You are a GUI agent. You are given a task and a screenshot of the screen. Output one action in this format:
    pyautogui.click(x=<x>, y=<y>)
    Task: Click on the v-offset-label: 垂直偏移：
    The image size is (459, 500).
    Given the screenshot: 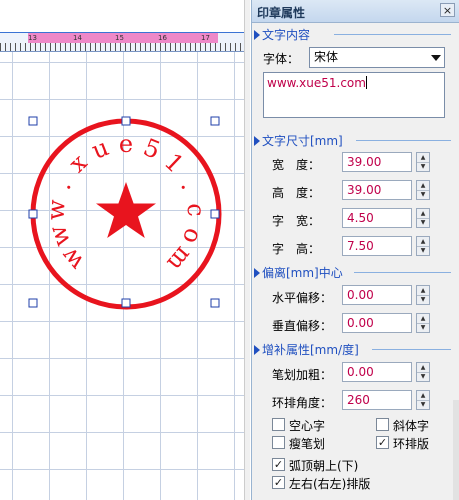 What is the action you would take?
    pyautogui.click(x=302, y=326)
    